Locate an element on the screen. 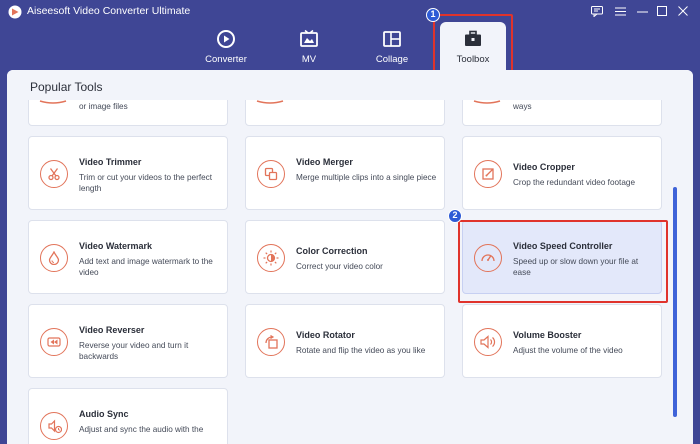  crop-icon is located at coordinates (488, 174).